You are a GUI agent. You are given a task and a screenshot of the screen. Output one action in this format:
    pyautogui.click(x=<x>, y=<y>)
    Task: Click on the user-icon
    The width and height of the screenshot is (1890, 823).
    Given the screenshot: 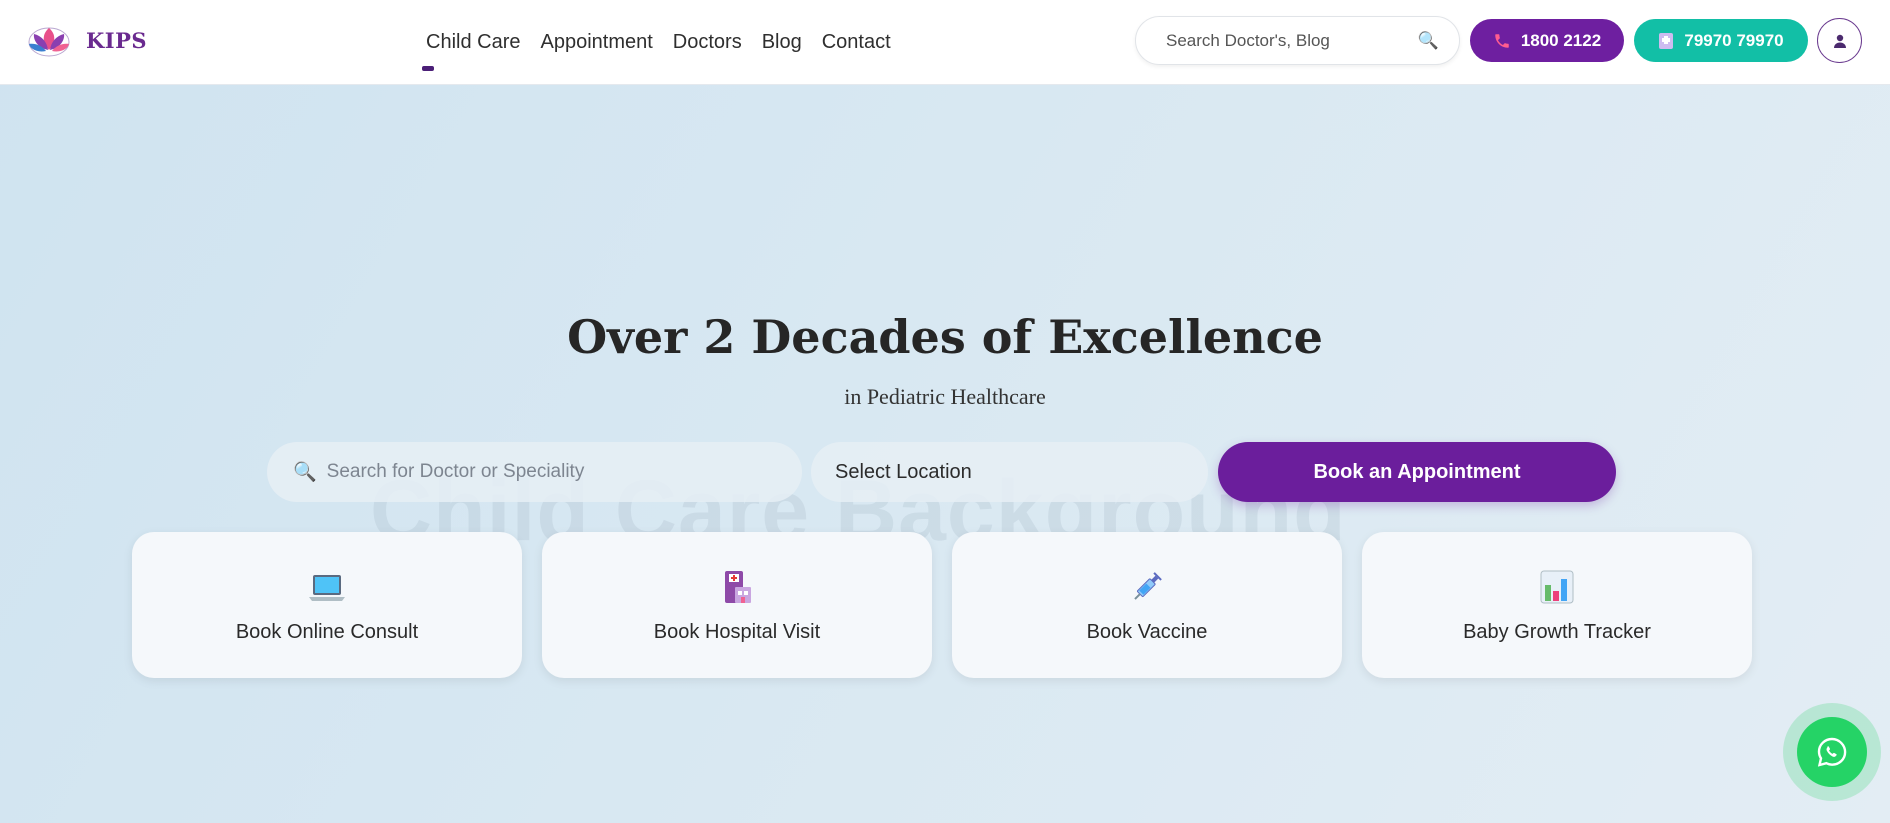 What is the action you would take?
    pyautogui.click(x=1839, y=41)
    